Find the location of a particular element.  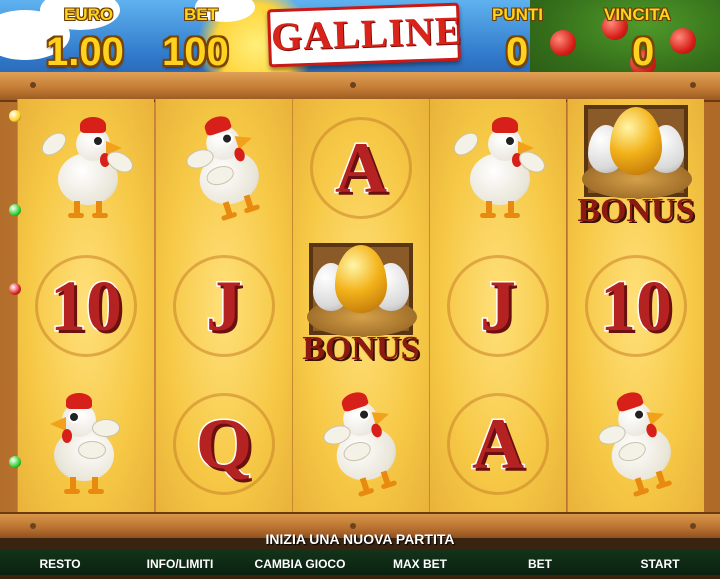

game-title: GALLINE is located at coordinates (367, 33).